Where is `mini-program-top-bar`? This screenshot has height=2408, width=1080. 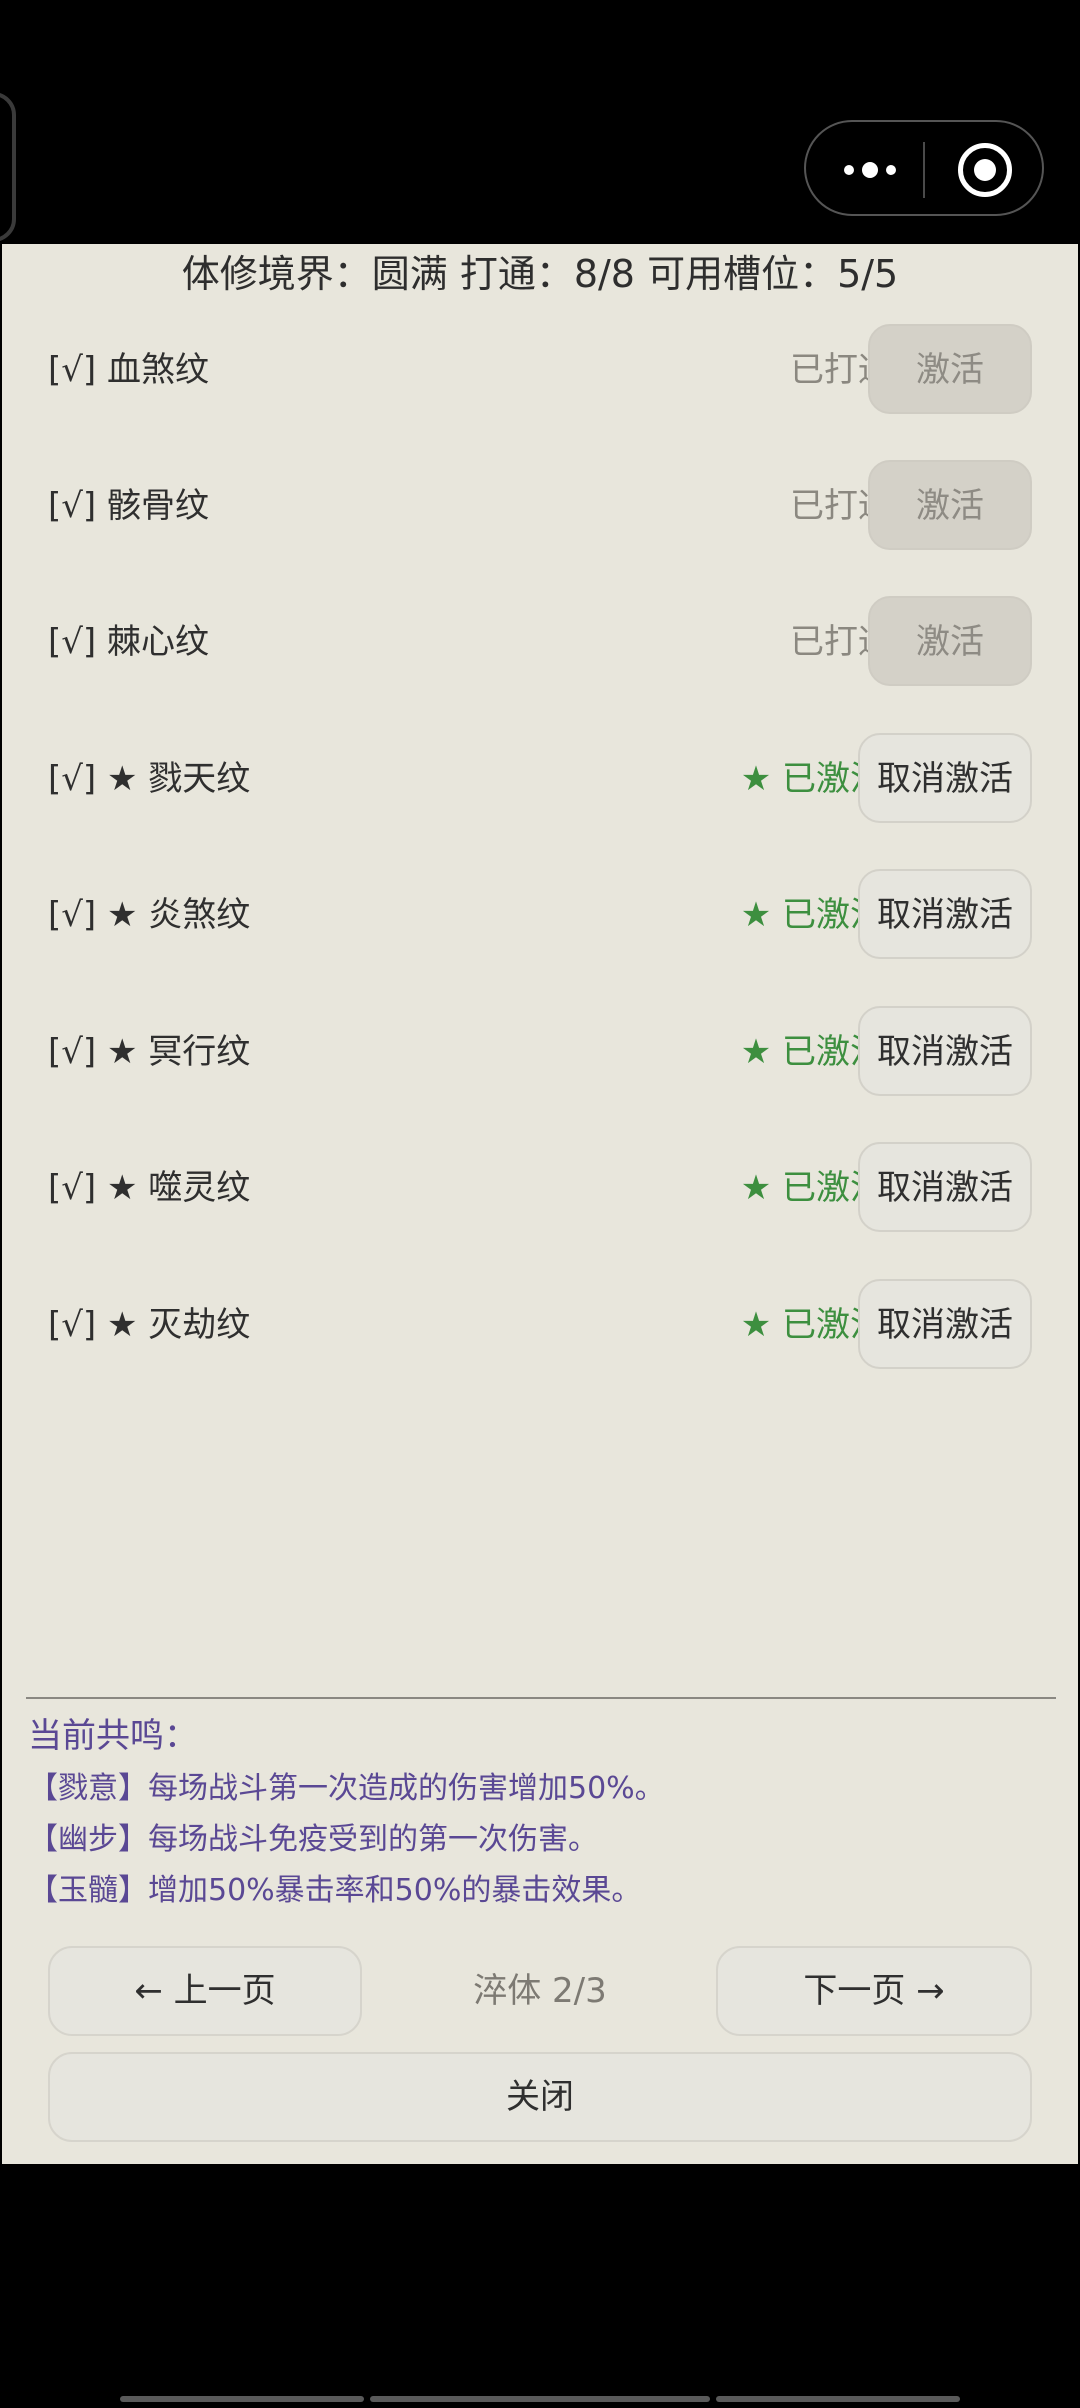
mini-program-top-bar is located at coordinates (540, 122).